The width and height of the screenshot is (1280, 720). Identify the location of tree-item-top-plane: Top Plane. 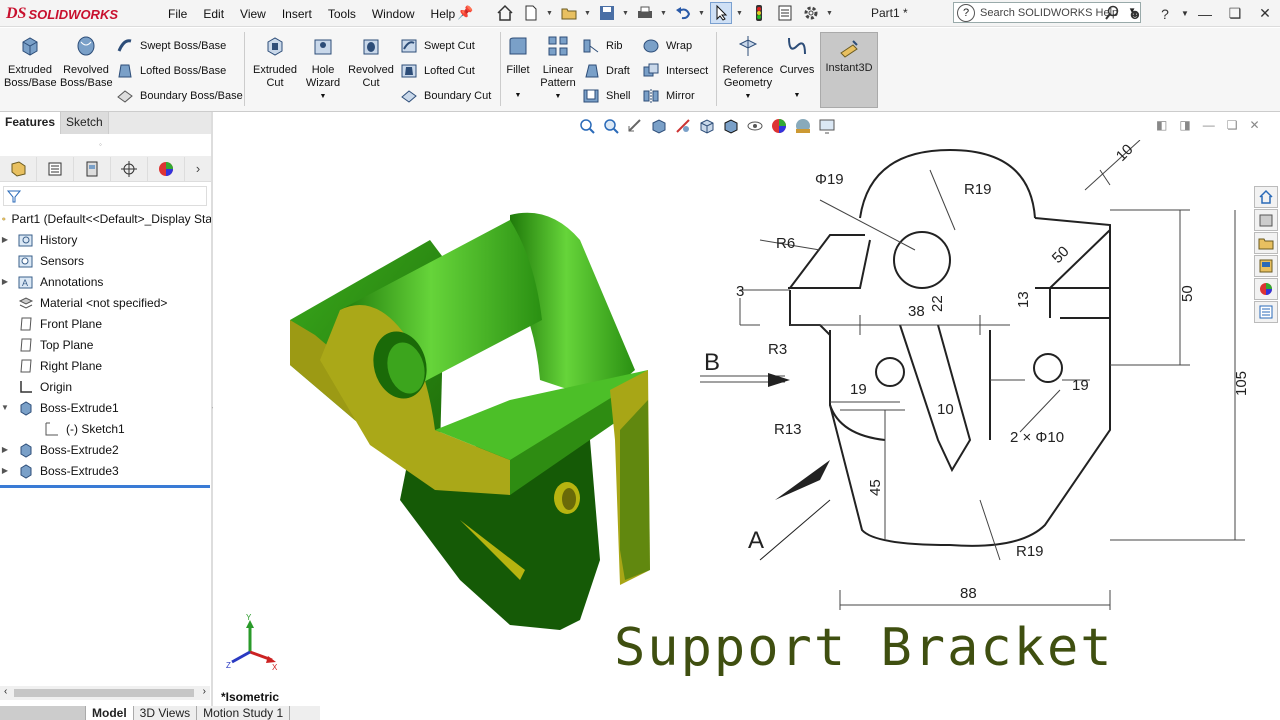
(106, 344).